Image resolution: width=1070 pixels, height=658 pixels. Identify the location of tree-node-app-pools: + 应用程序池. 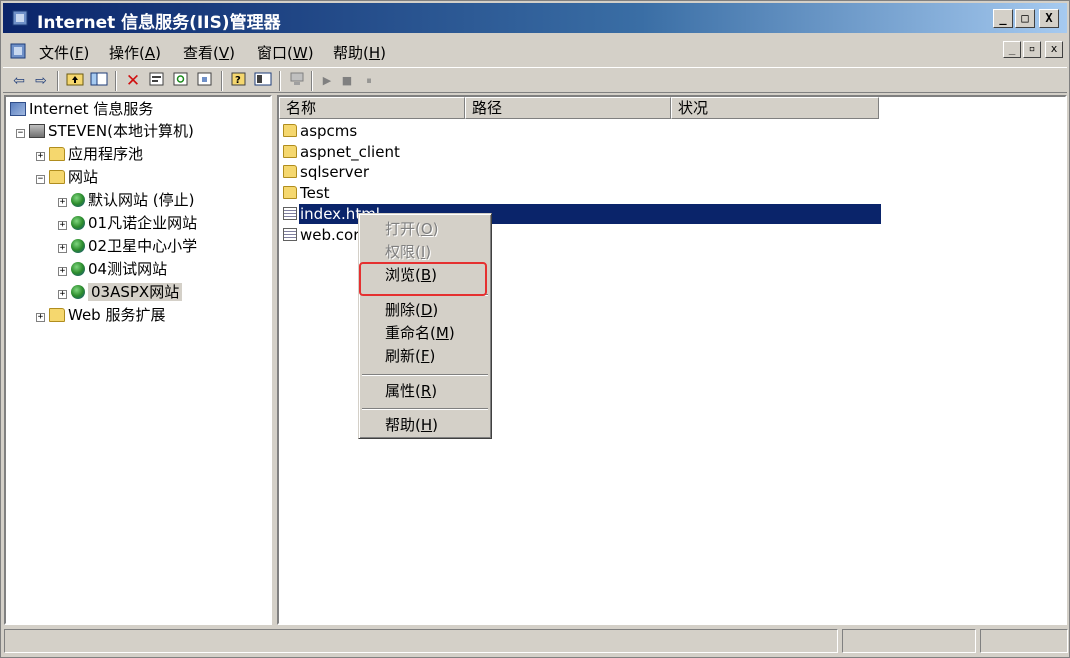
(89, 154).